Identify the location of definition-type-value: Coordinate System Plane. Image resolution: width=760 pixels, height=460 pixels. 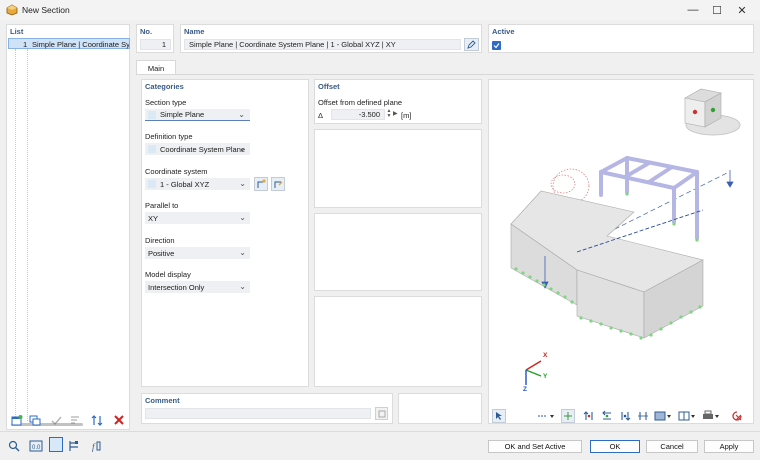
(203, 149).